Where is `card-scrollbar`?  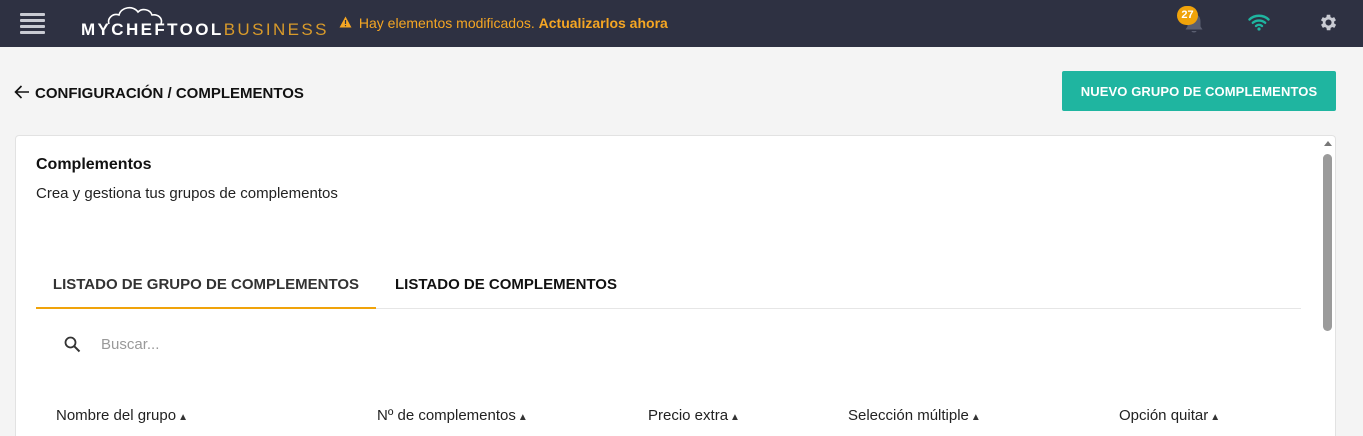 card-scrollbar is located at coordinates (1327, 286).